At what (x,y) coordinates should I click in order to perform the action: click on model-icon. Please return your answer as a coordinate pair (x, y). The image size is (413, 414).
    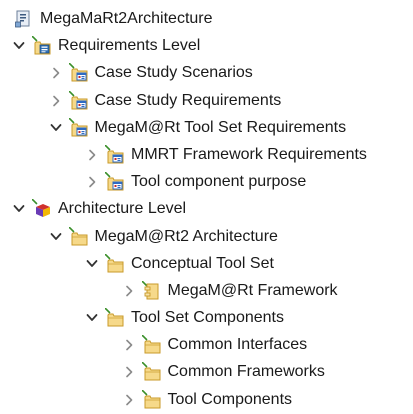
    Looking at the image, I should click on (24, 19).